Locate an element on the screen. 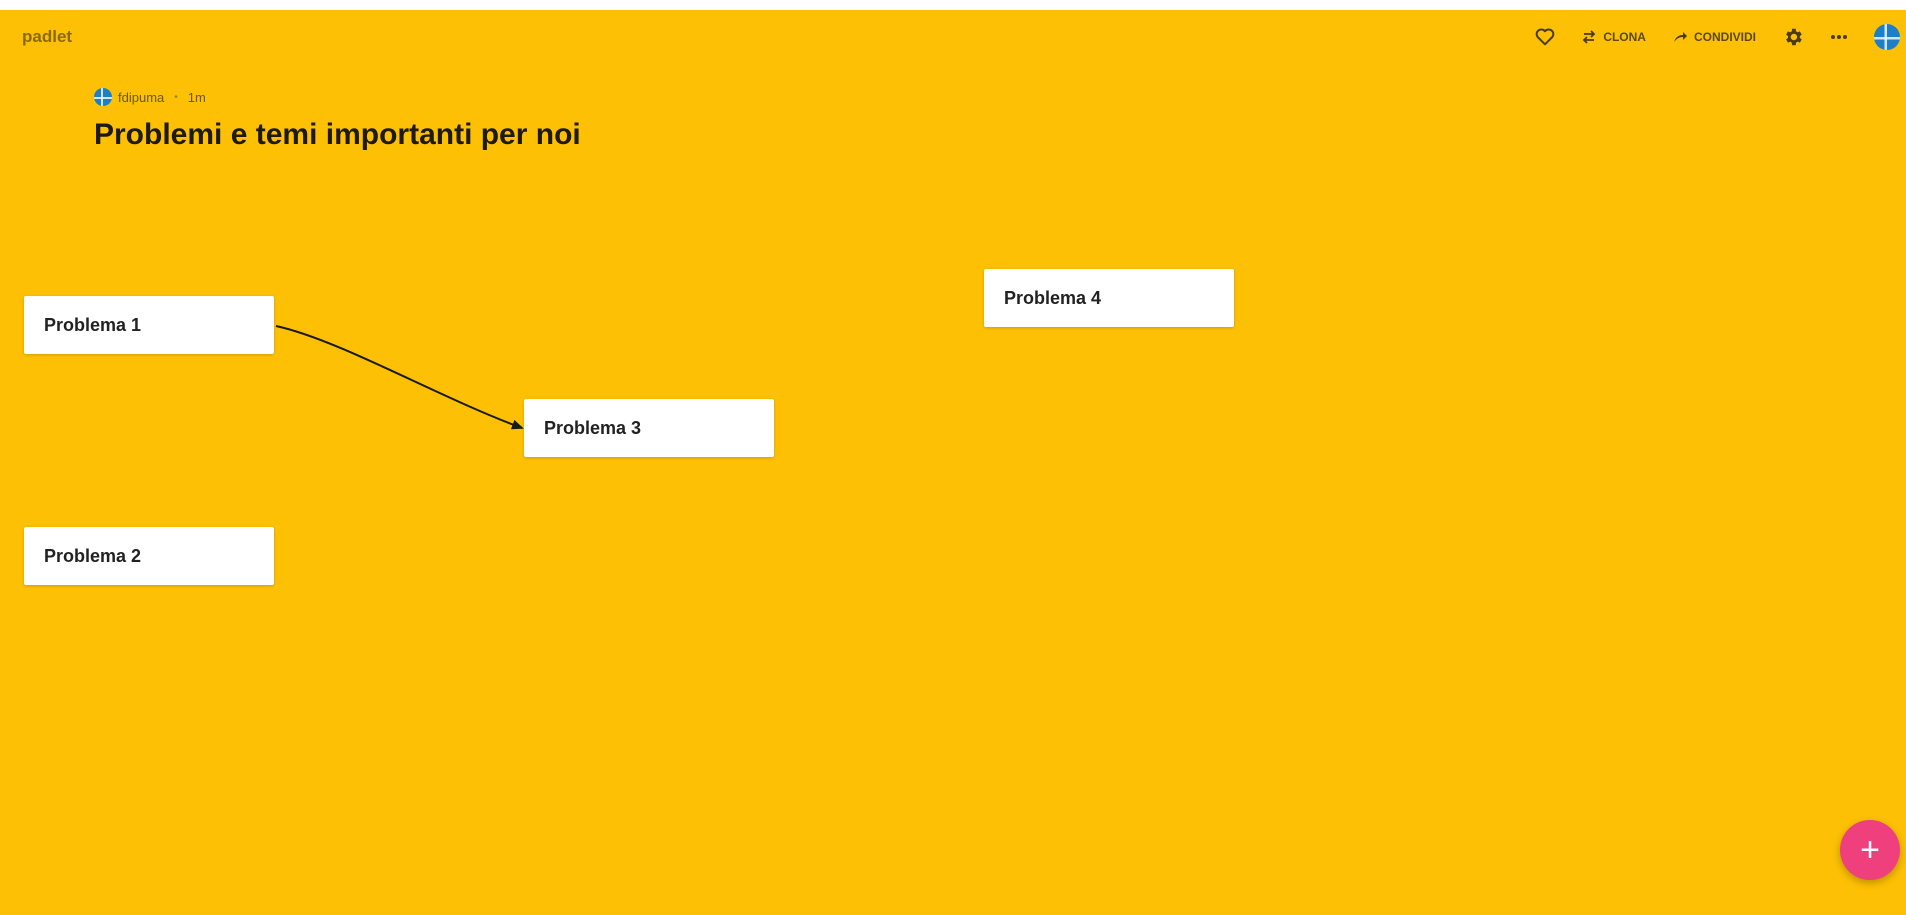 The width and height of the screenshot is (1906, 915). clone-button: CLONA is located at coordinates (1613, 37).